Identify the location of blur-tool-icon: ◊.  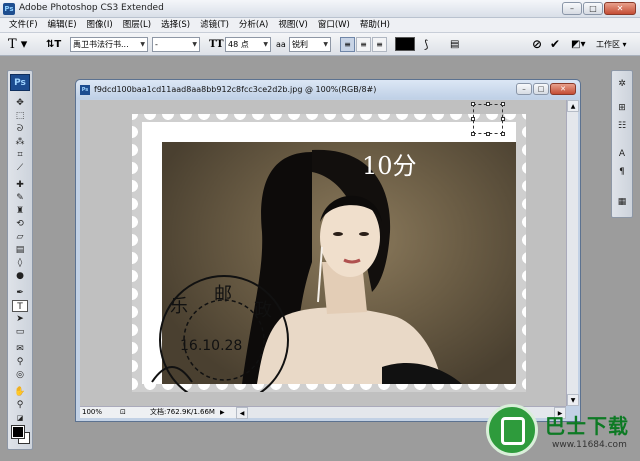
(20, 263).